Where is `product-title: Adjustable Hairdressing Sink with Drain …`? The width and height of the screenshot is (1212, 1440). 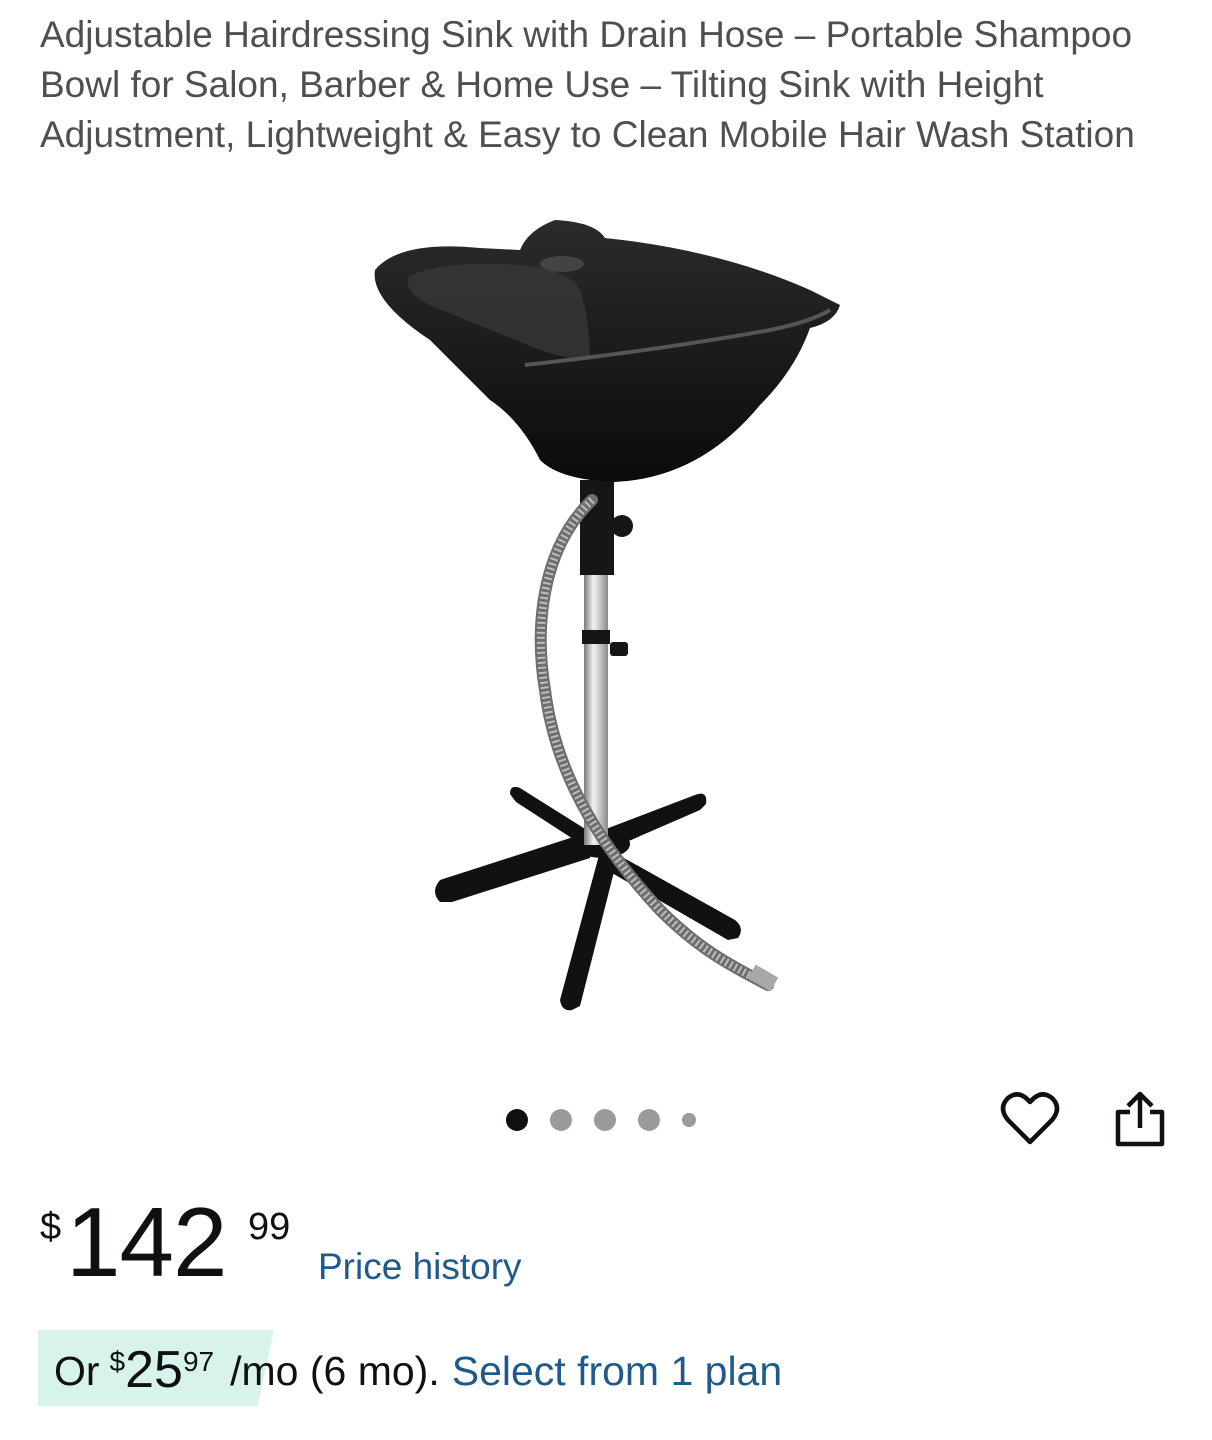 product-title: Adjustable Hairdressing Sink with Drain … is located at coordinates (587, 84).